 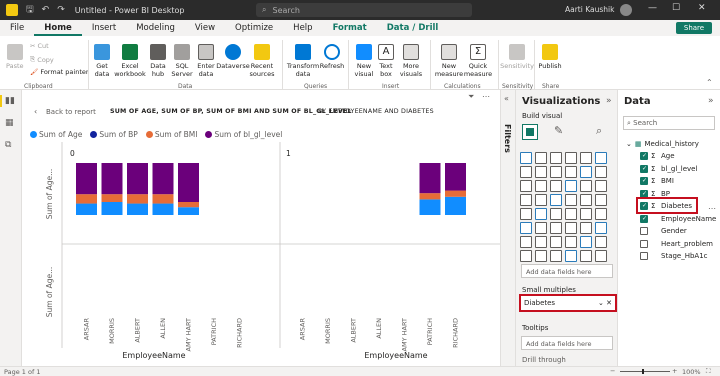 I want to click on zoom-out-icon: −, so click(x=612, y=371).